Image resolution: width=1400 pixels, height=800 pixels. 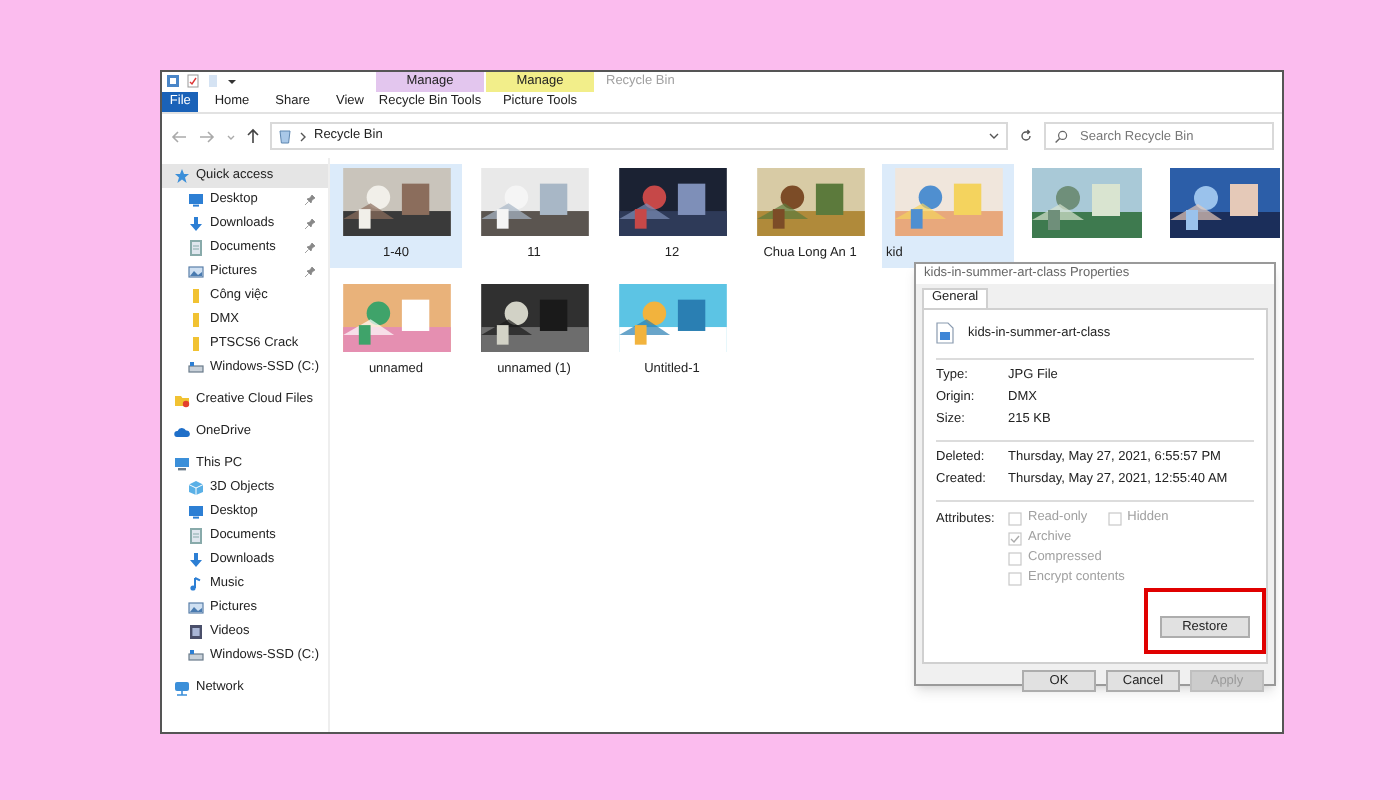 I want to click on checked-box-icon, so click(x=1015, y=538).